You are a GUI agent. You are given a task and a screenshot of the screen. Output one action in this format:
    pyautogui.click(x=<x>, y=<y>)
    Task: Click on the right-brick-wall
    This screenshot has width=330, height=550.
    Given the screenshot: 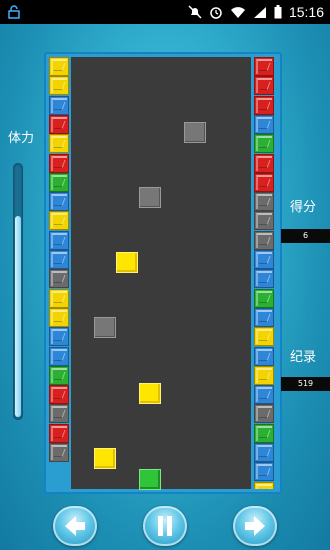 What is the action you would take?
    pyautogui.click(x=264, y=273)
    